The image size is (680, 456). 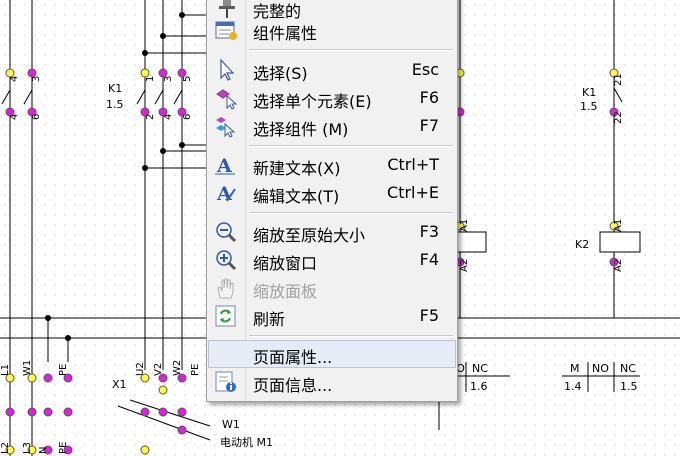 What do you see at coordinates (63, 448) in the screenshot?
I see `bottom-left-4: PE` at bounding box center [63, 448].